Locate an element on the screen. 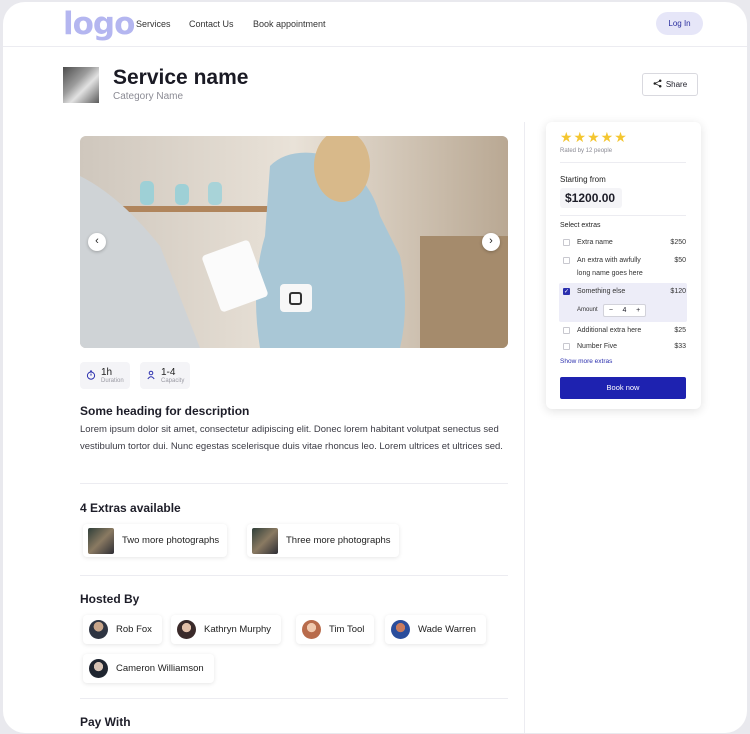 Image resolution: width=750 pixels, height=734 pixels. host-cameron-williamson: Cameron Williamson is located at coordinates (148, 668).